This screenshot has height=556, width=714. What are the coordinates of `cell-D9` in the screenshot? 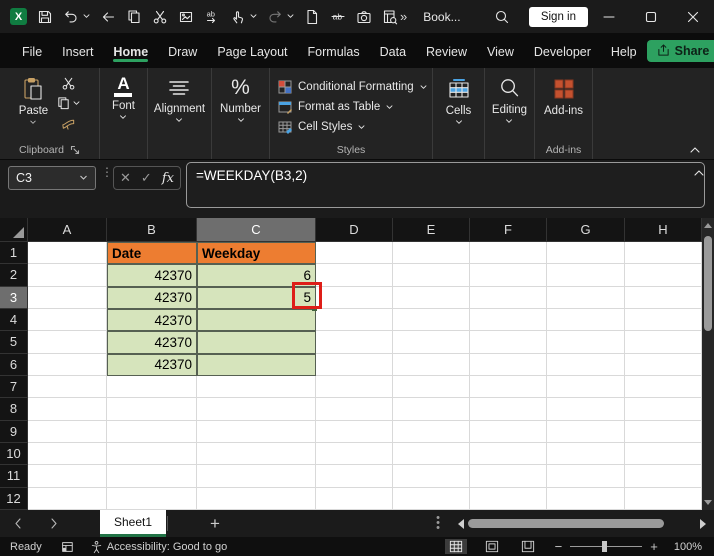 It's located at (354, 431).